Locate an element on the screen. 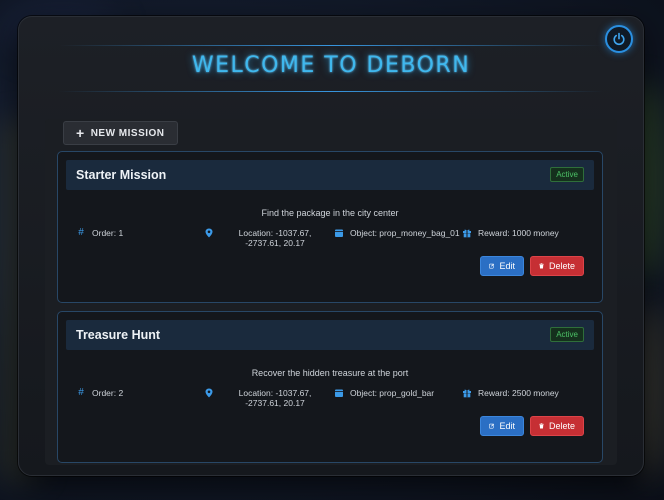 This screenshot has width=664, height=500. mission-object: Object: prop_money_bag_01 is located at coordinates (397, 233).